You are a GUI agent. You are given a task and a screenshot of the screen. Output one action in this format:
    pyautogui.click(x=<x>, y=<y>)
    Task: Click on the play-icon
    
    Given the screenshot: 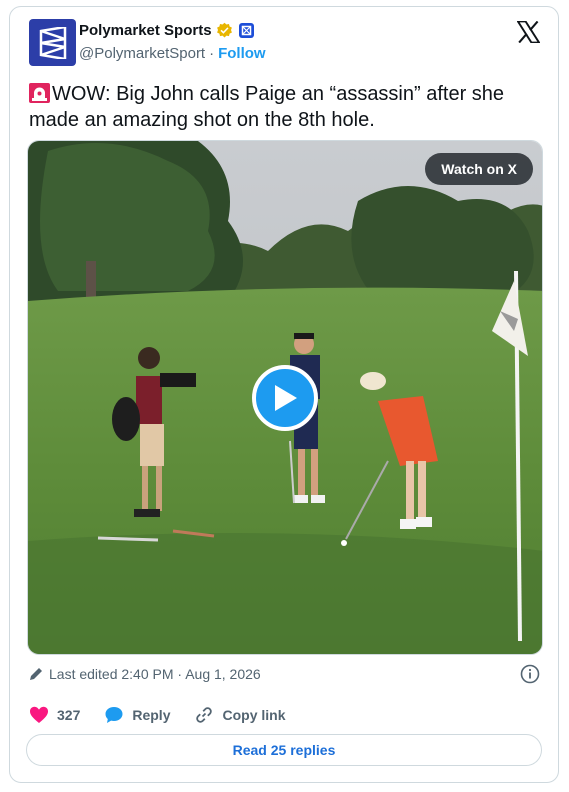 What is the action you would take?
    pyautogui.click(x=286, y=398)
    